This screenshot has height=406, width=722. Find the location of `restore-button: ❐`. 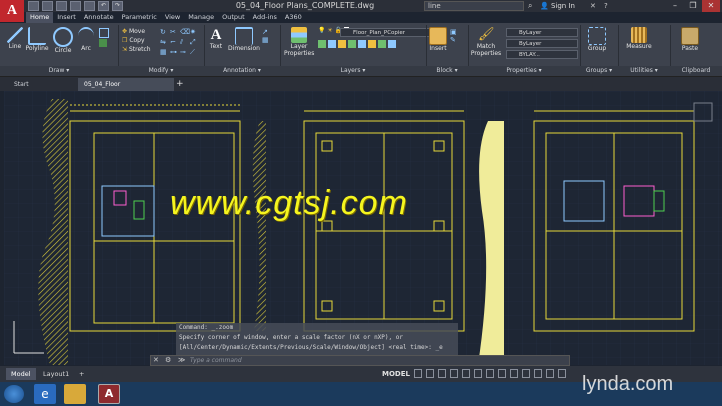

restore-button: ❐ is located at coordinates (693, 6).